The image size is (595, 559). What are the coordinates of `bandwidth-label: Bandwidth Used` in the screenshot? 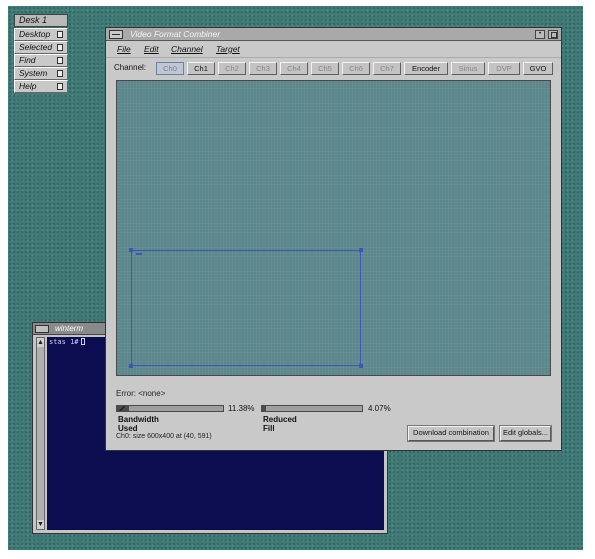 It's located at (138, 424).